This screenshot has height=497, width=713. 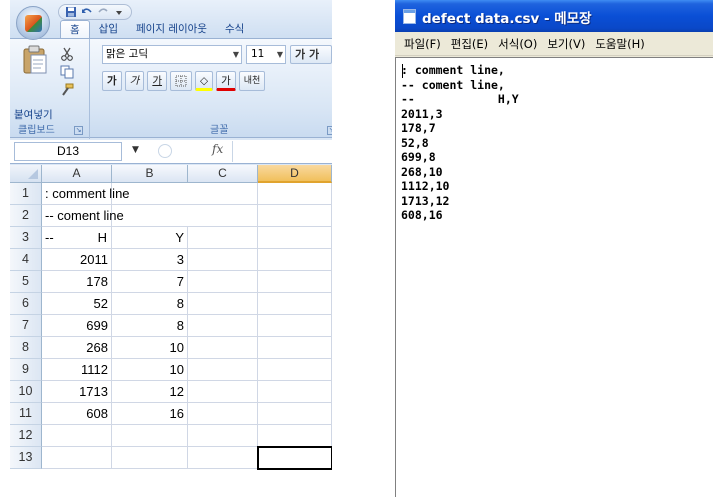 I want to click on column-header-a: A, so click(x=77, y=174).